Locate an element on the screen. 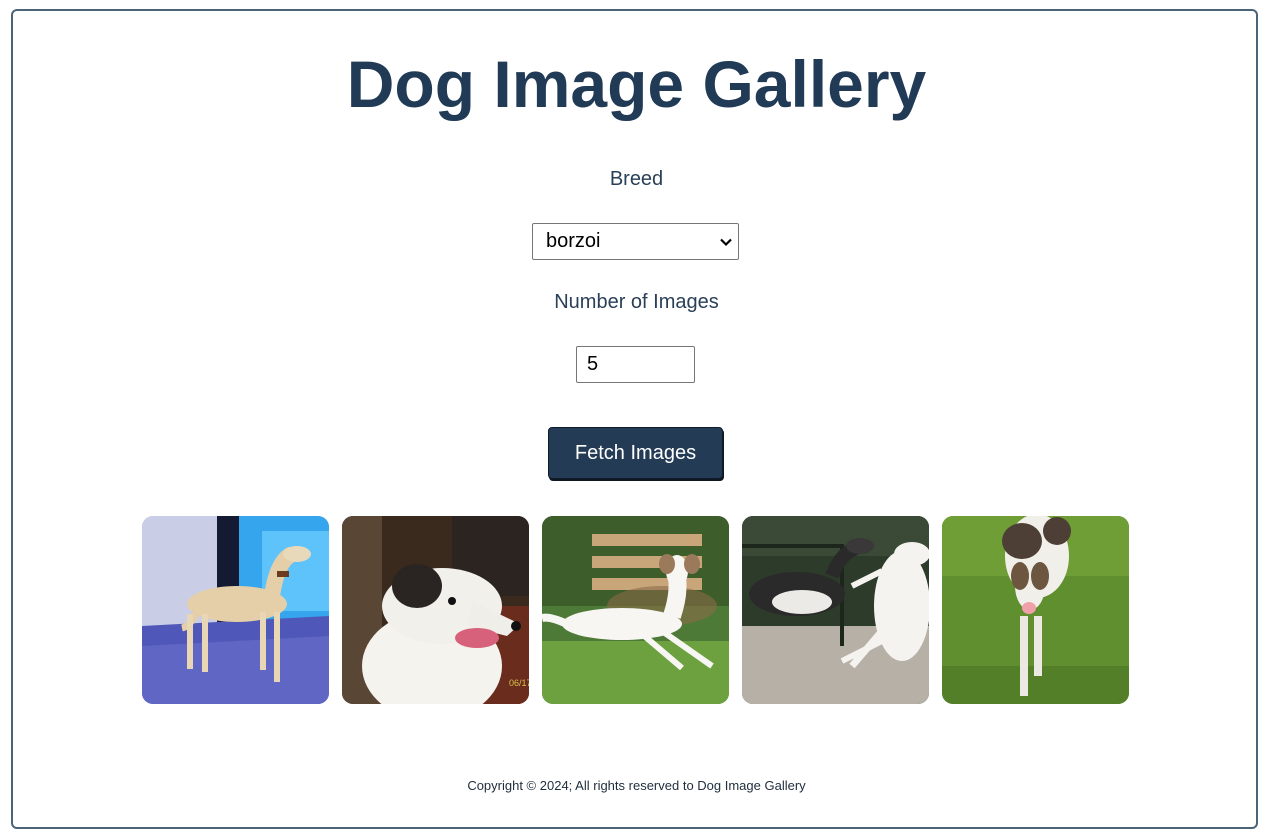 This screenshot has width=1273, height=838. dog-image-2: 06/17 is located at coordinates (435, 610).